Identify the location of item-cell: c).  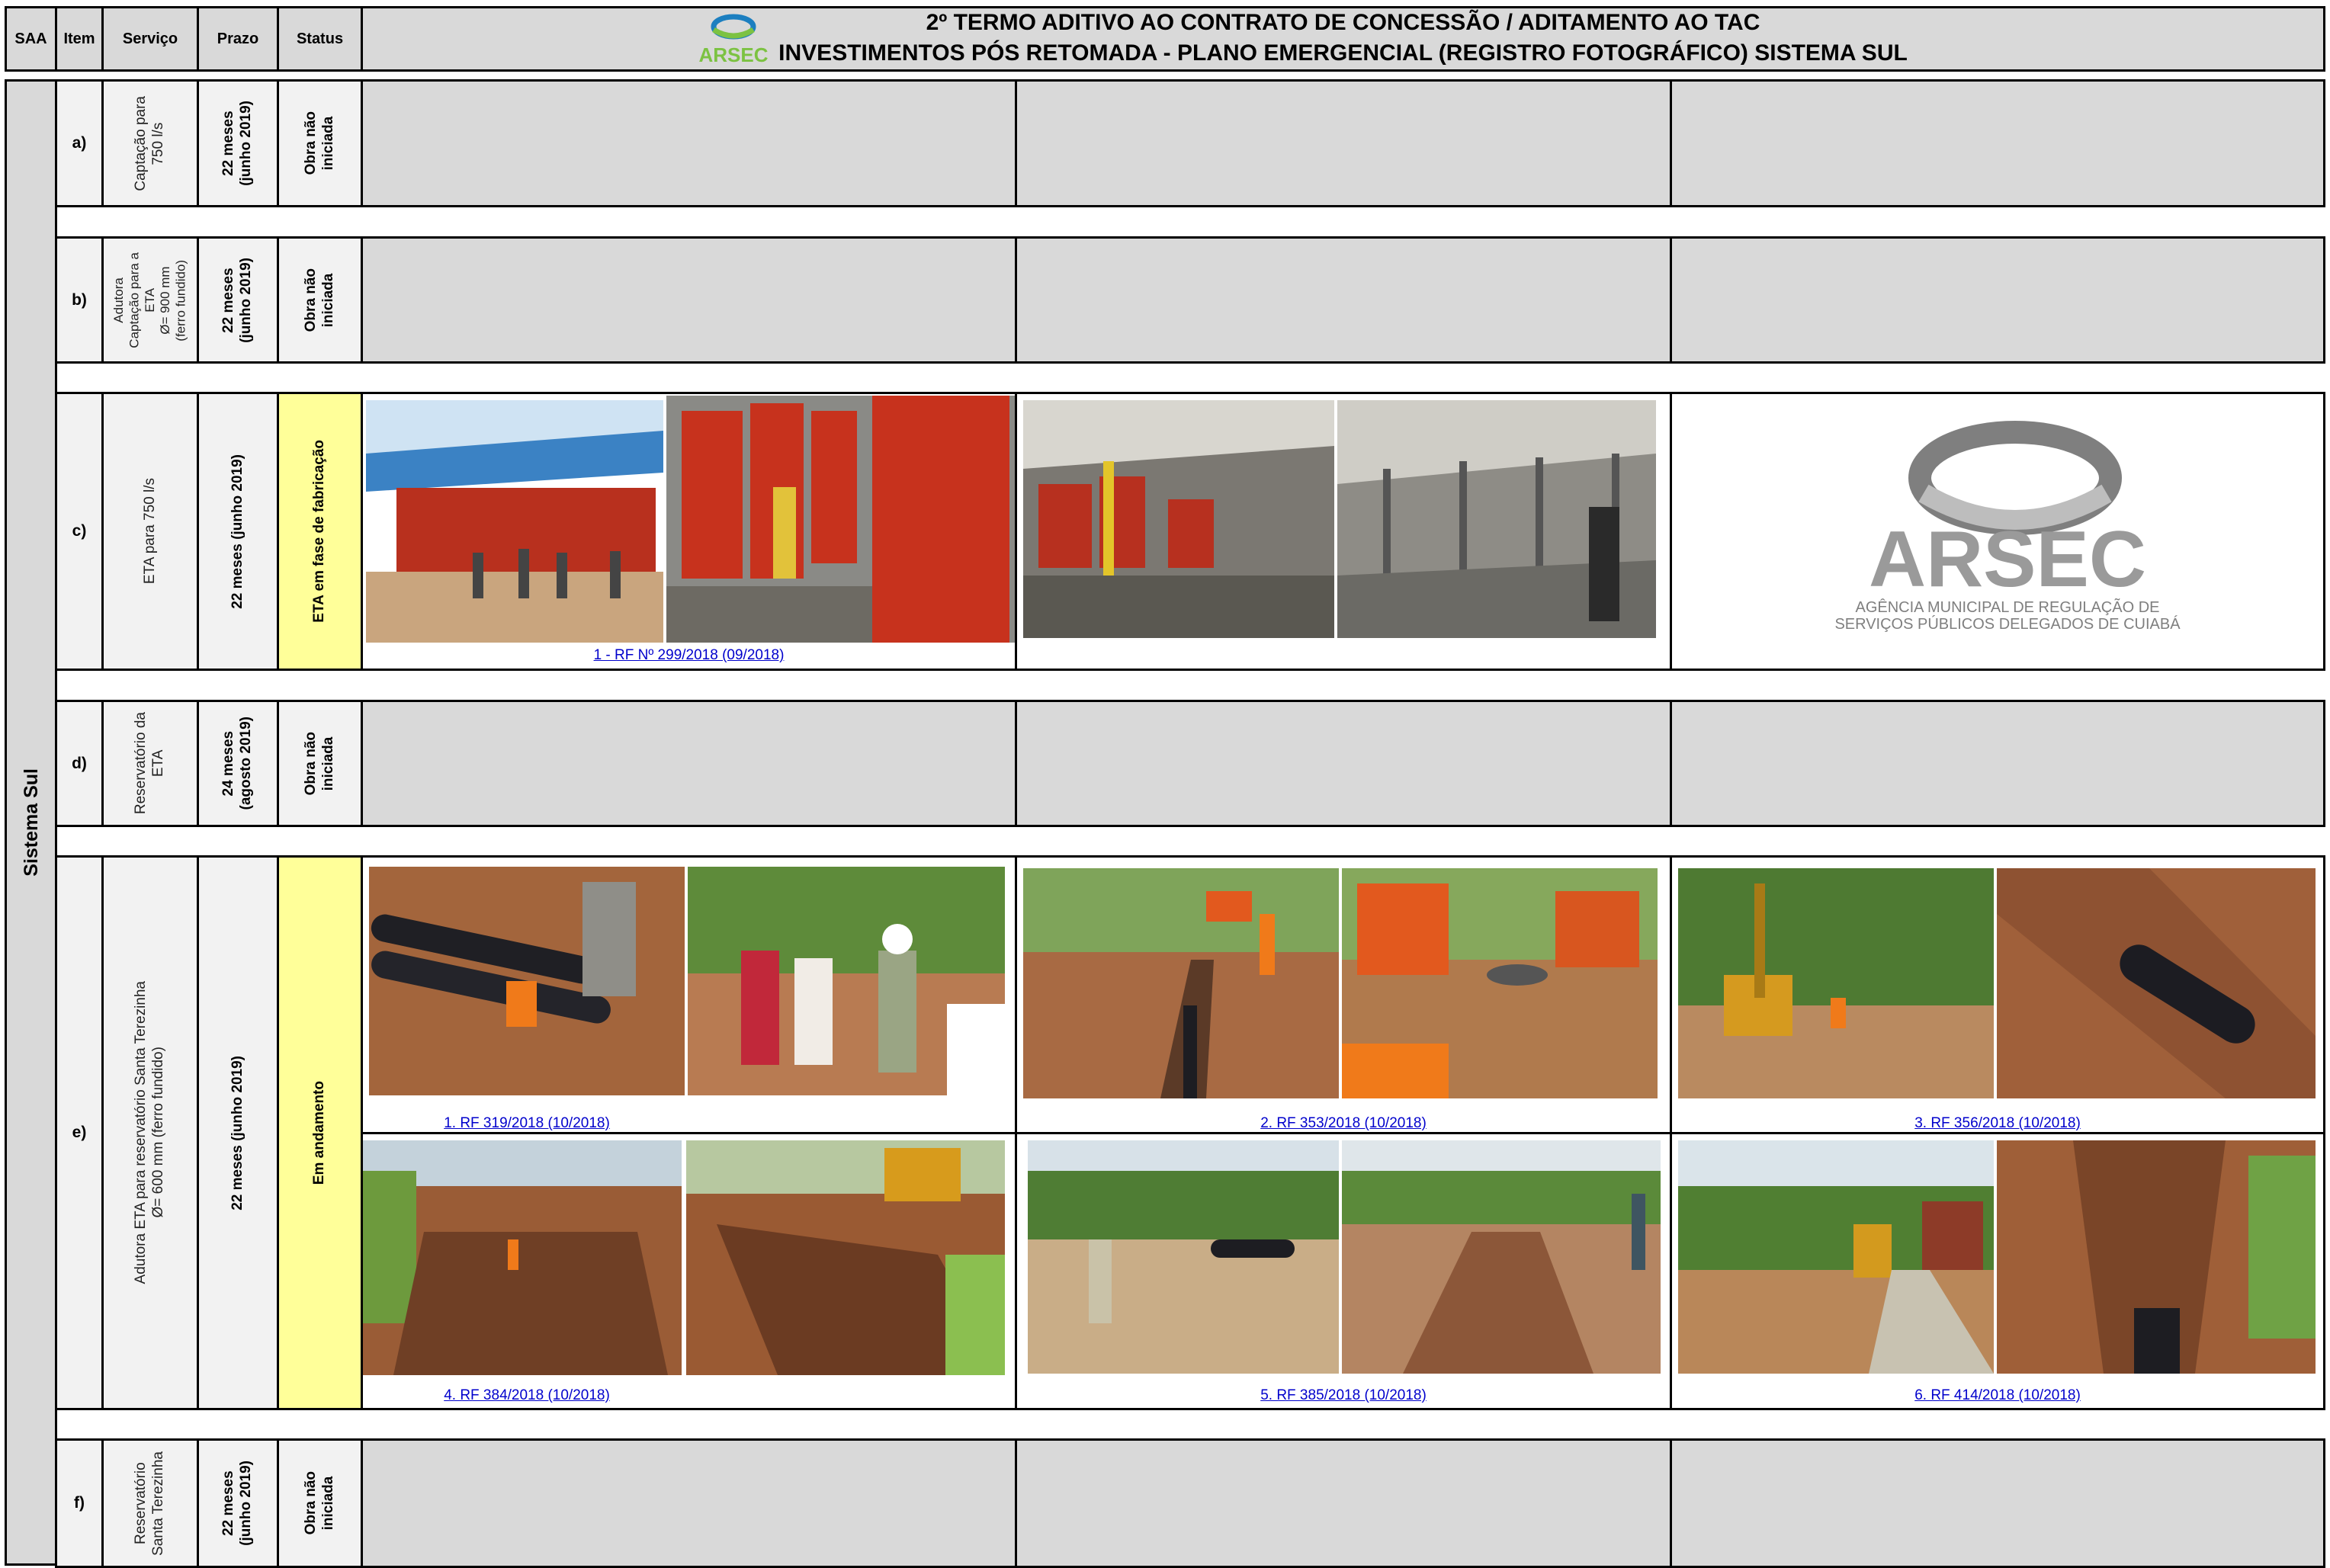
(79, 531).